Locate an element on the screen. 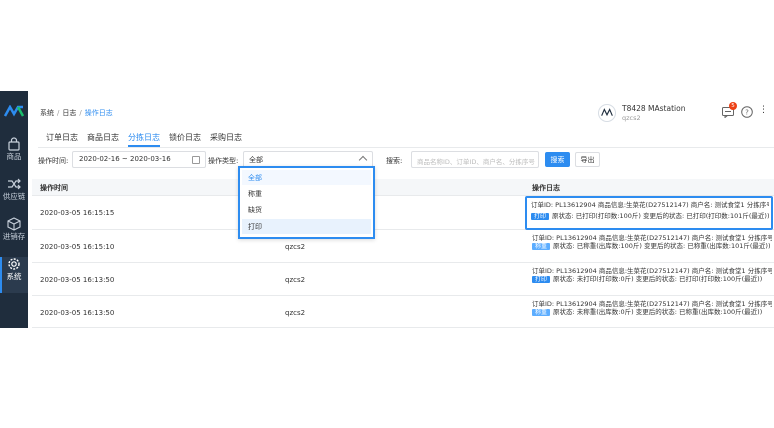  sidebar-item-system: 系统 is located at coordinates (14, 275).